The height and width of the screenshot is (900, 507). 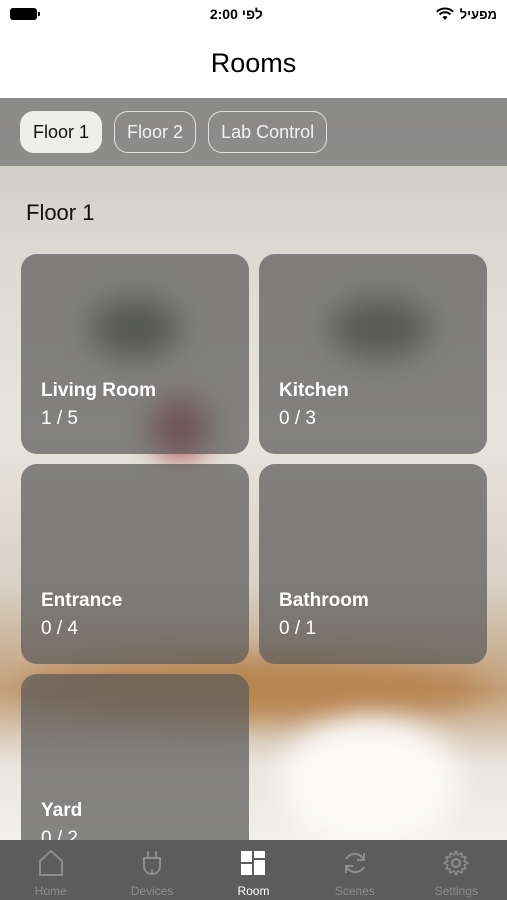 What do you see at coordinates (59, 834) in the screenshot?
I see `room-device-count: 0 / 2` at bounding box center [59, 834].